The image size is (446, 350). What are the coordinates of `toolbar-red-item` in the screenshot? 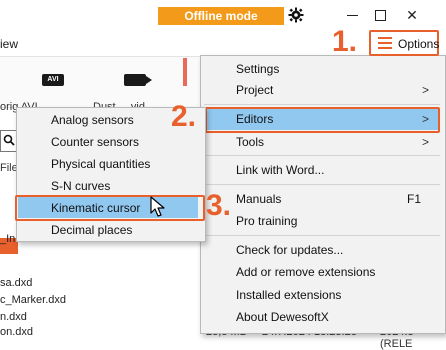 It's located at (185, 72).